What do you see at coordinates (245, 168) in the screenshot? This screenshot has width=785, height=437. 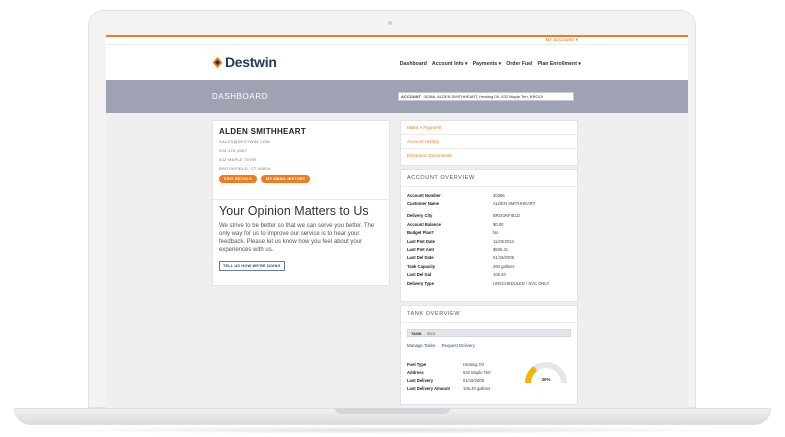 I see `customer-city: BROOKFIELD, CT 06804` at bounding box center [245, 168].